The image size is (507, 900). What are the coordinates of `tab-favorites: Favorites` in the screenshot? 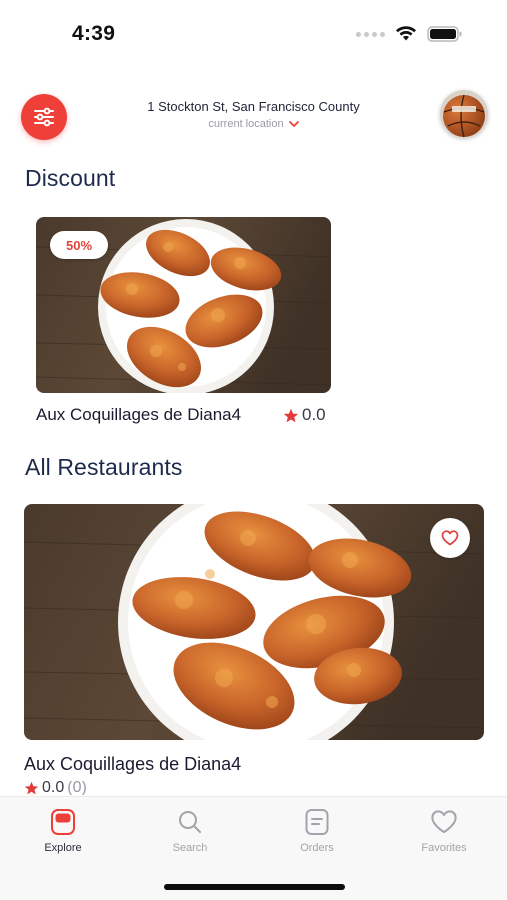 It's located at (444, 830).